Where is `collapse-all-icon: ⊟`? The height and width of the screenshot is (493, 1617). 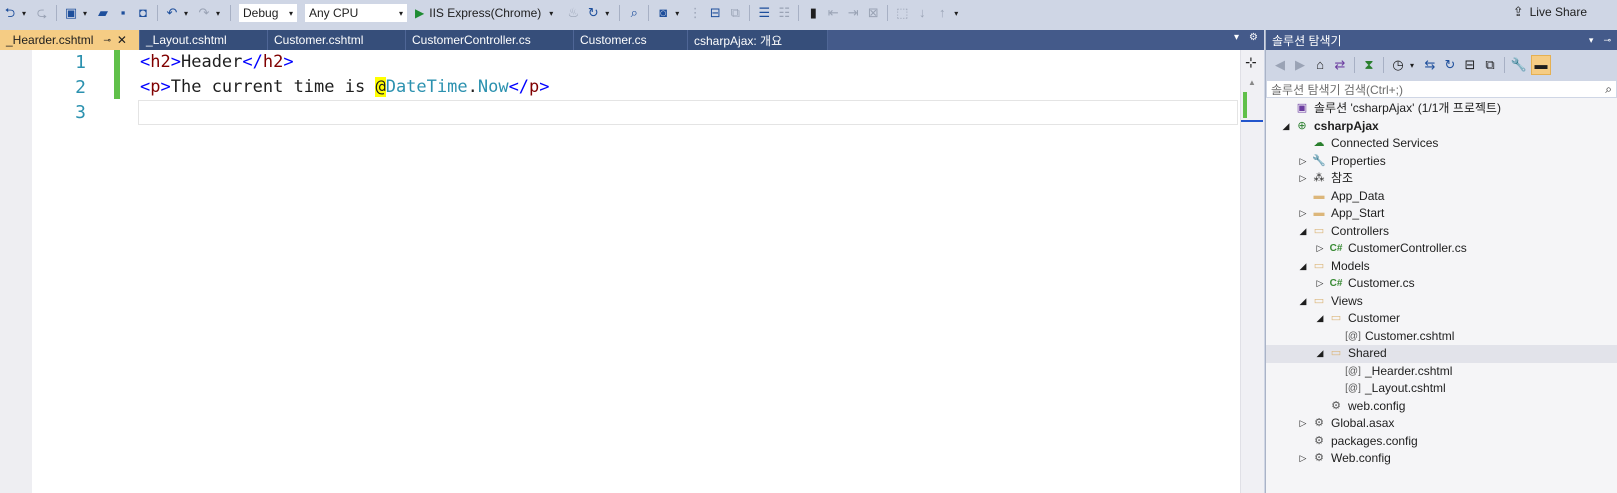 collapse-all-icon: ⊟ is located at coordinates (1470, 65).